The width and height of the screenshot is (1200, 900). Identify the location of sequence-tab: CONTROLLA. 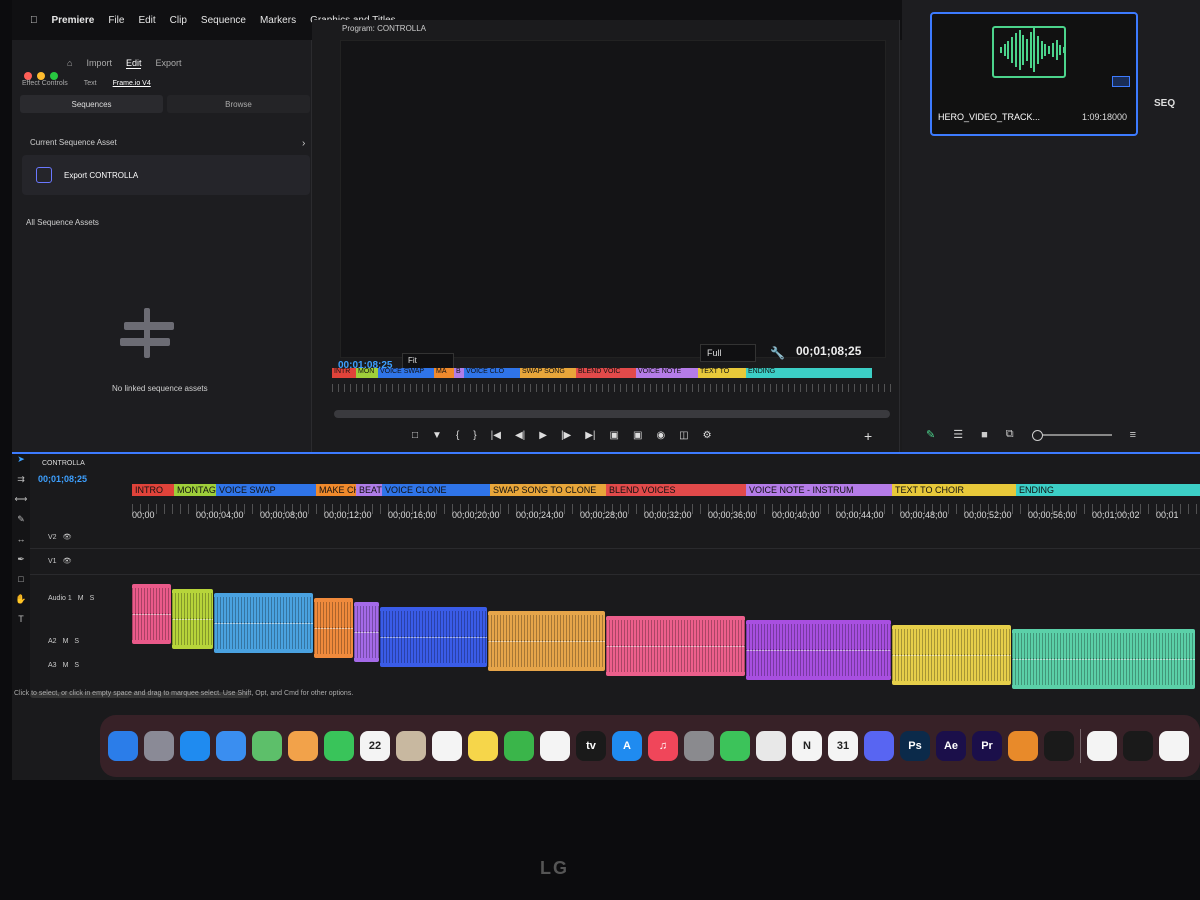
(63, 463).